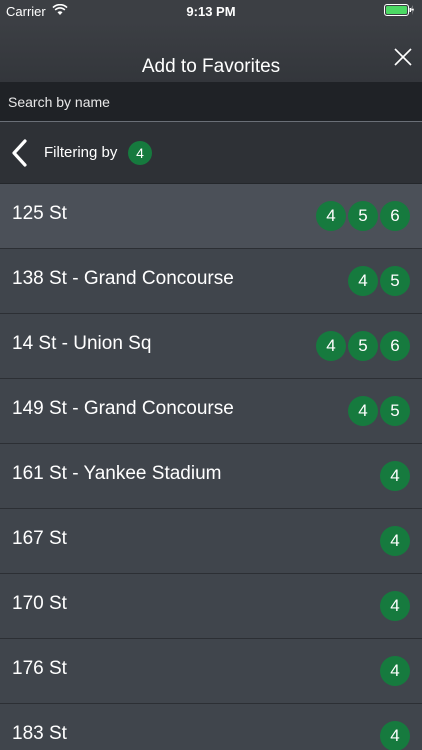 Image resolution: width=422 pixels, height=750 pixels. Describe the element at coordinates (211, 66) in the screenshot. I see `page-title: Add to Favorites` at that location.